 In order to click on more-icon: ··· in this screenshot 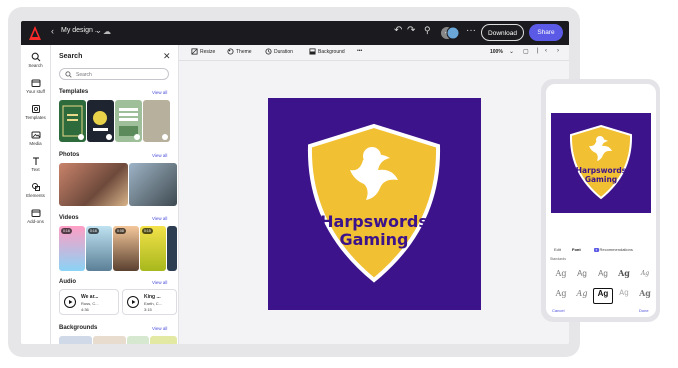, I will do `click(471, 30)`.